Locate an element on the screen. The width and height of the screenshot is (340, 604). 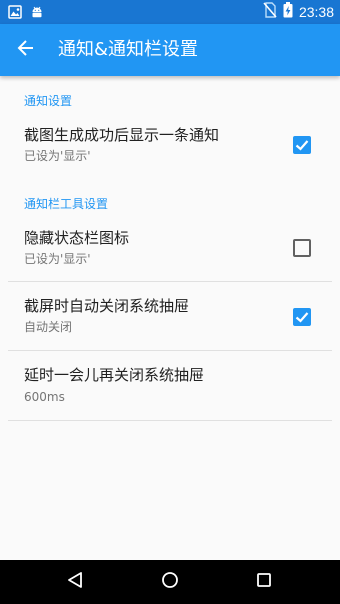
pref-summary: 600ms is located at coordinates (44, 397).